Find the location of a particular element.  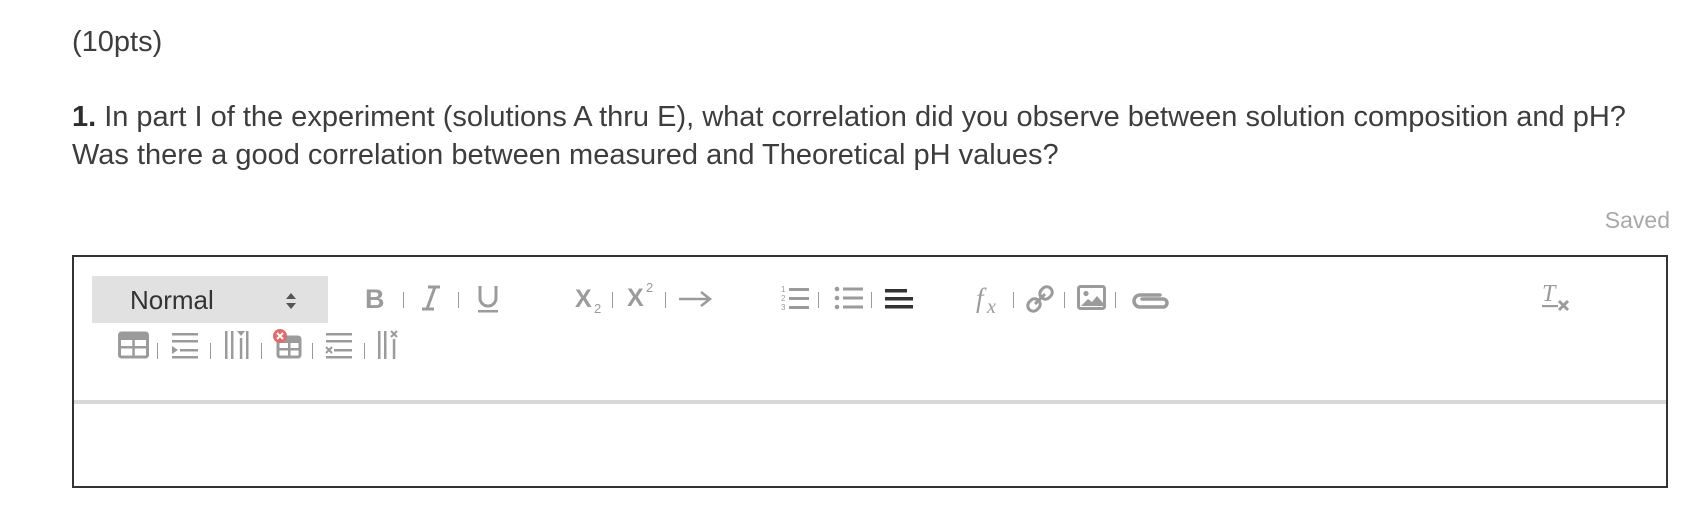

ordered-list-icon: 123 is located at coordinates (796, 299).